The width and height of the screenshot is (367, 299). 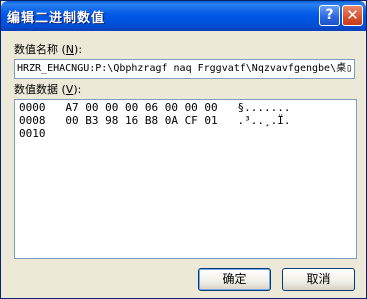 I want to click on help-icon: ?, so click(x=329, y=15).